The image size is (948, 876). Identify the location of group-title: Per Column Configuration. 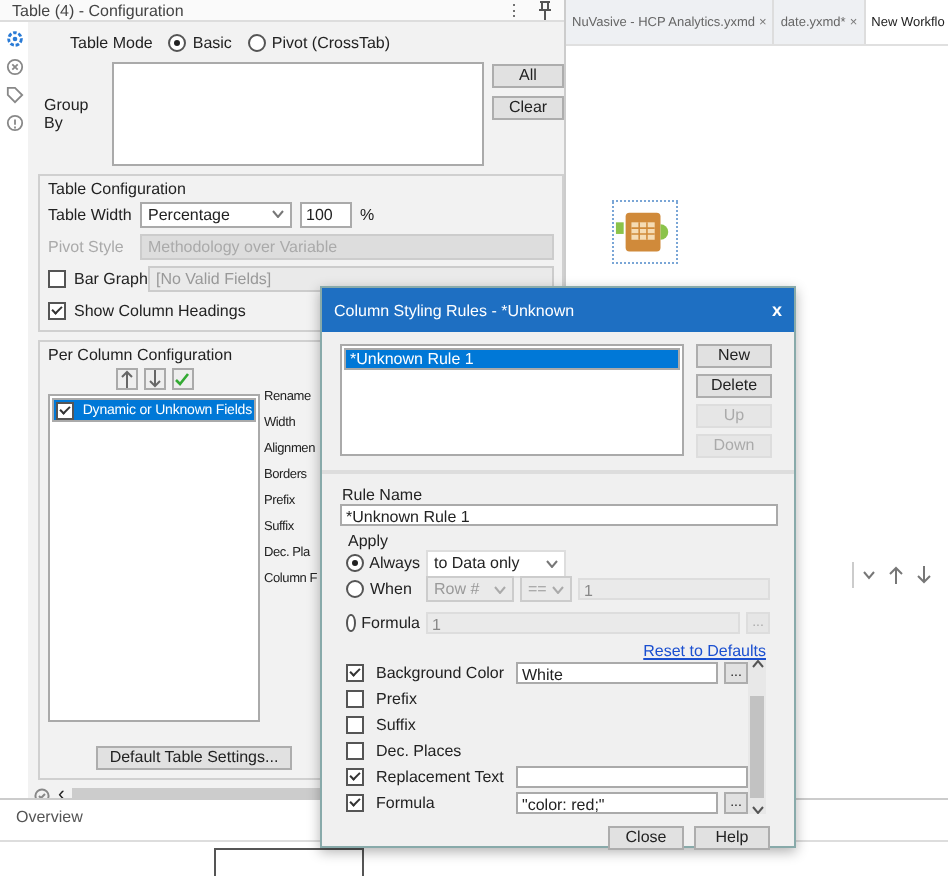
(140, 355).